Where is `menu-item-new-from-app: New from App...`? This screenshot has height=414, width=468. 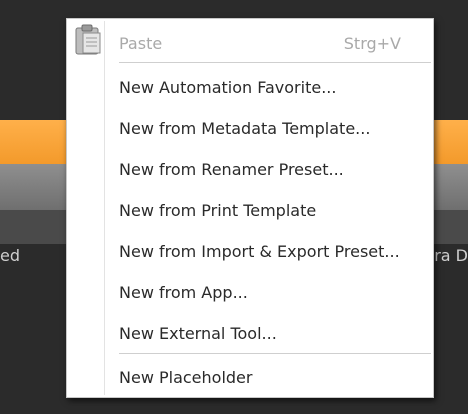 menu-item-new-from-app: New from App... is located at coordinates (274, 292).